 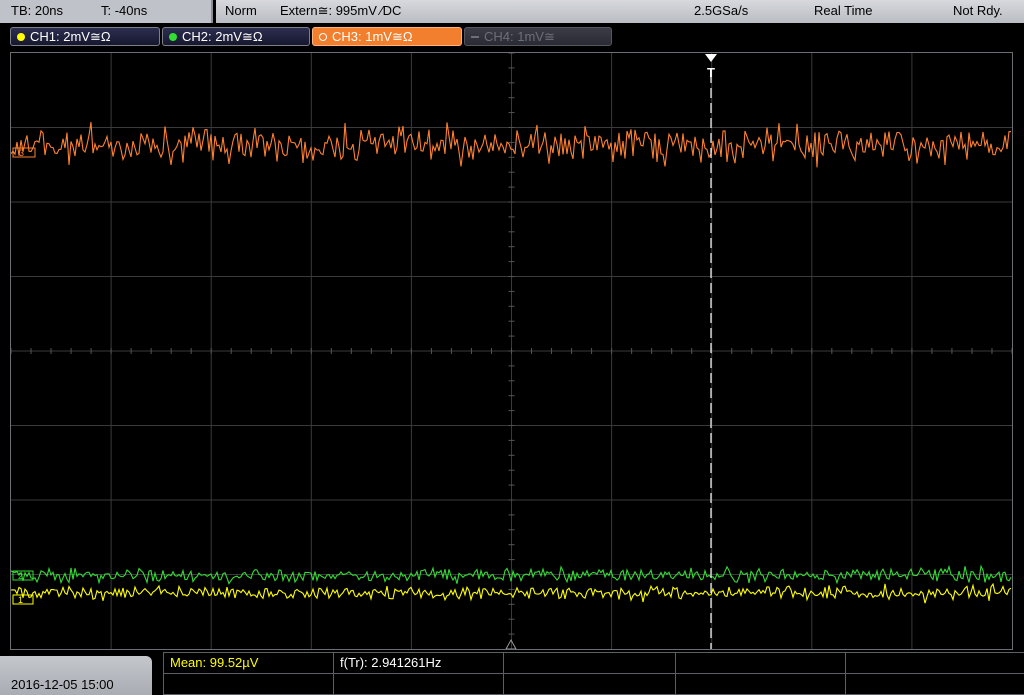 What do you see at coordinates (21, 37) in the screenshot?
I see `channel-1-indicator-icon` at bounding box center [21, 37].